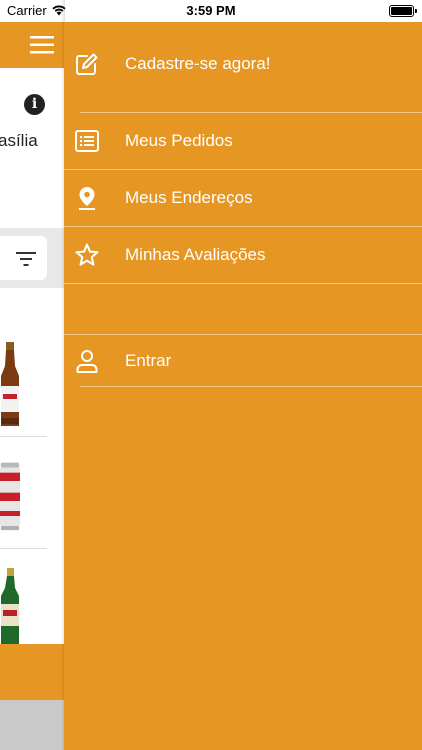 Image resolution: width=422 pixels, height=750 pixels. What do you see at coordinates (403, 11) in the screenshot?
I see `battery-icon` at bounding box center [403, 11].